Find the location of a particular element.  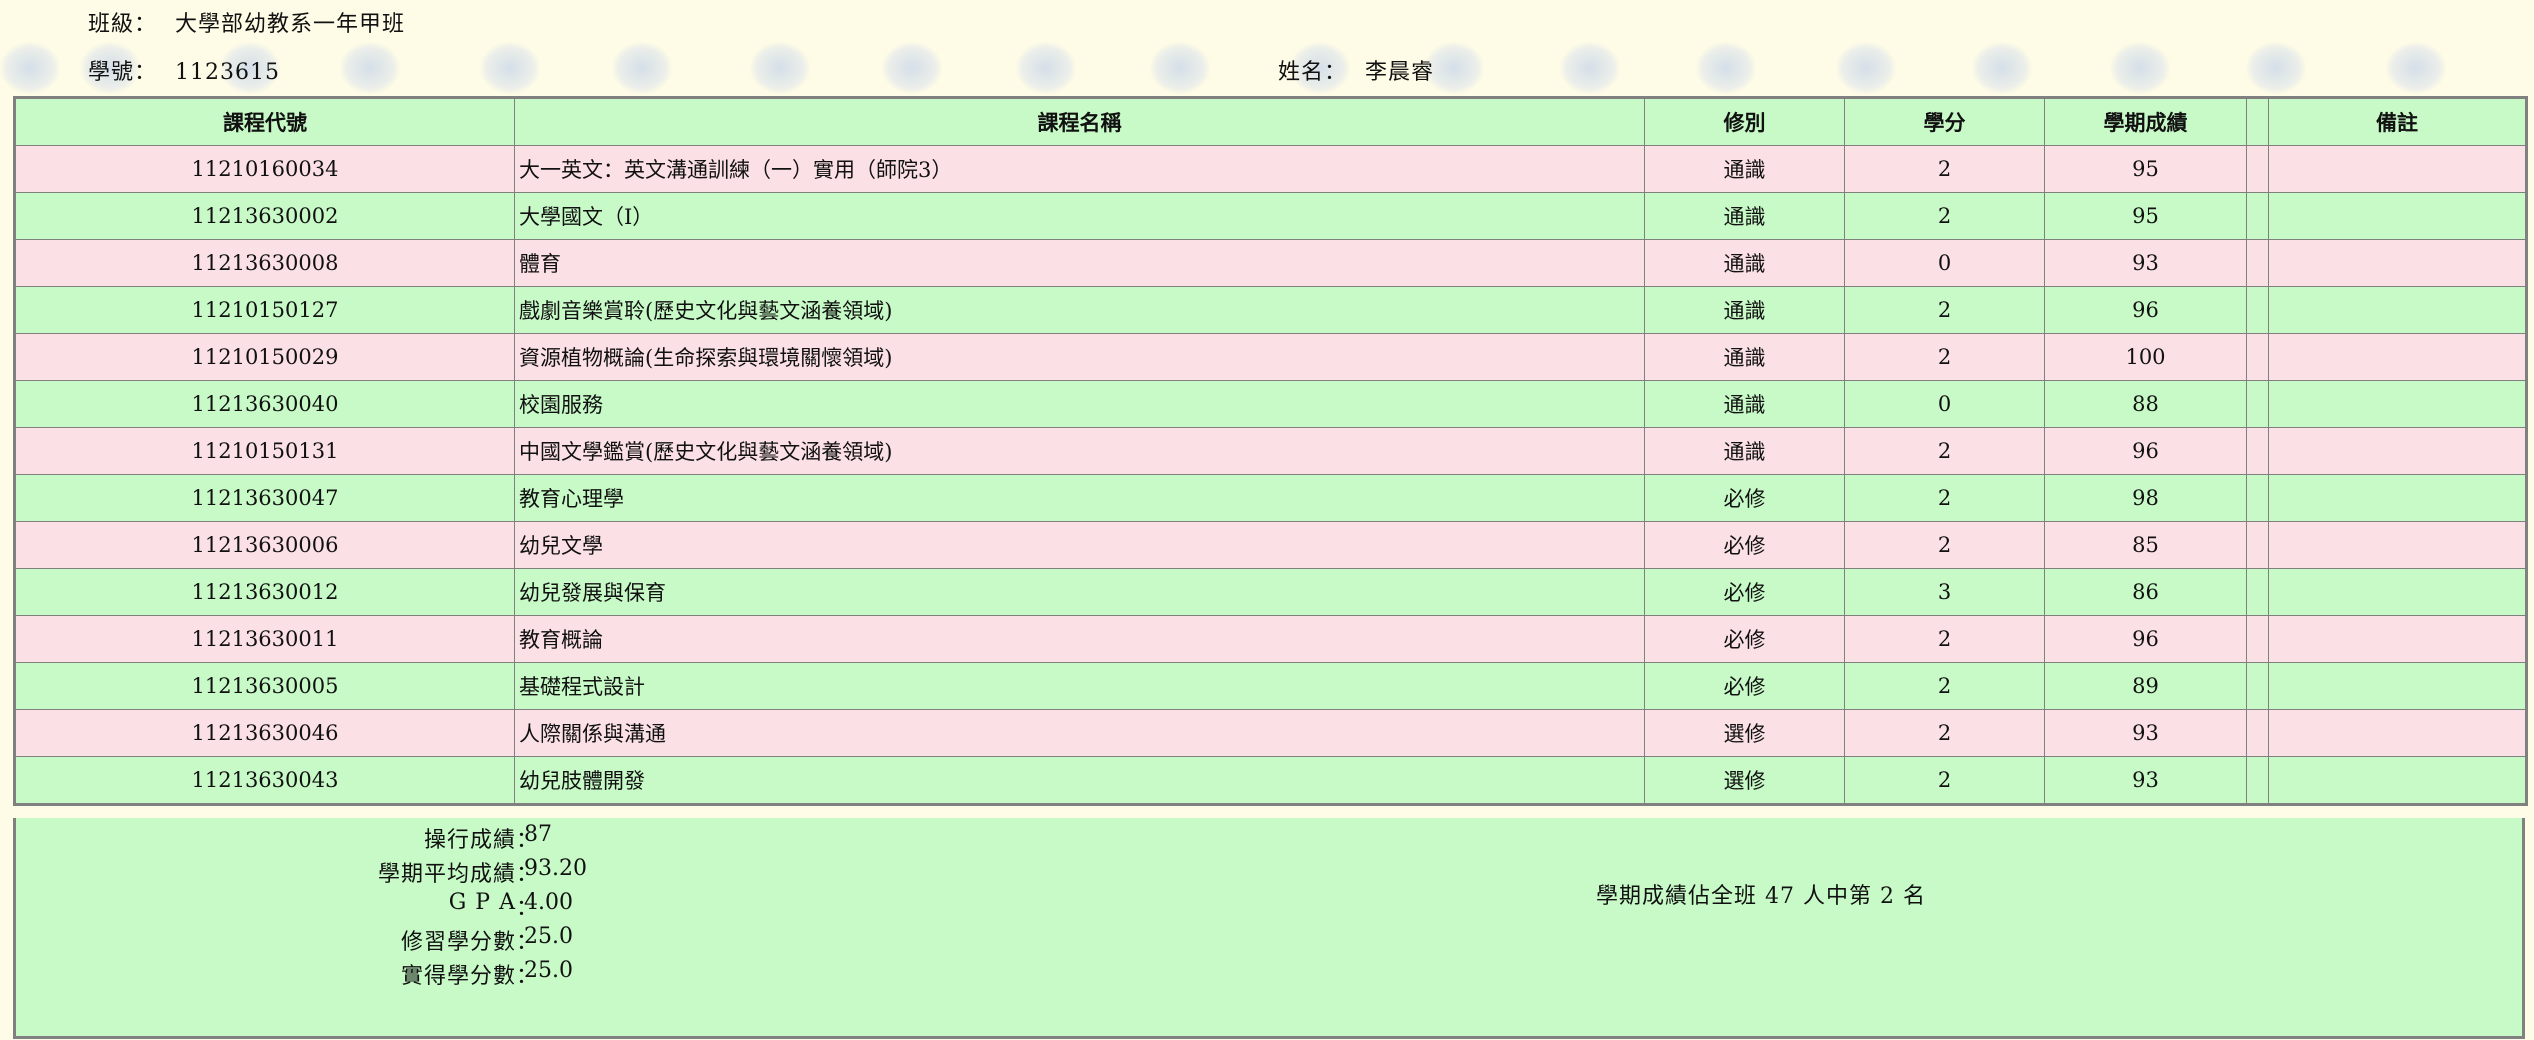

class-value: 大學部幼教系一年甲班 is located at coordinates (290, 24).